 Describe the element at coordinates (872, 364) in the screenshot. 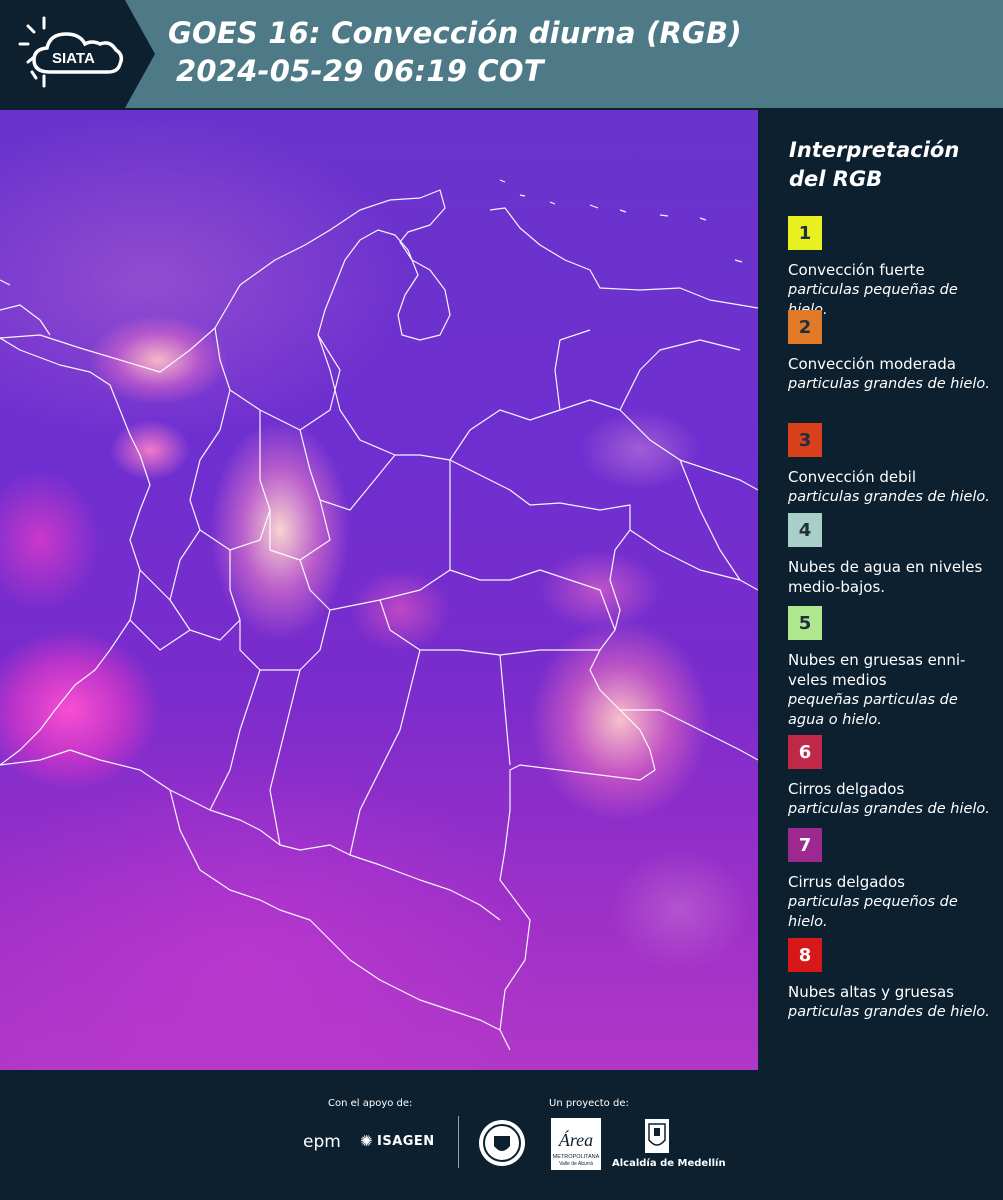

I see `legend-name-2: Convección moderada` at that location.